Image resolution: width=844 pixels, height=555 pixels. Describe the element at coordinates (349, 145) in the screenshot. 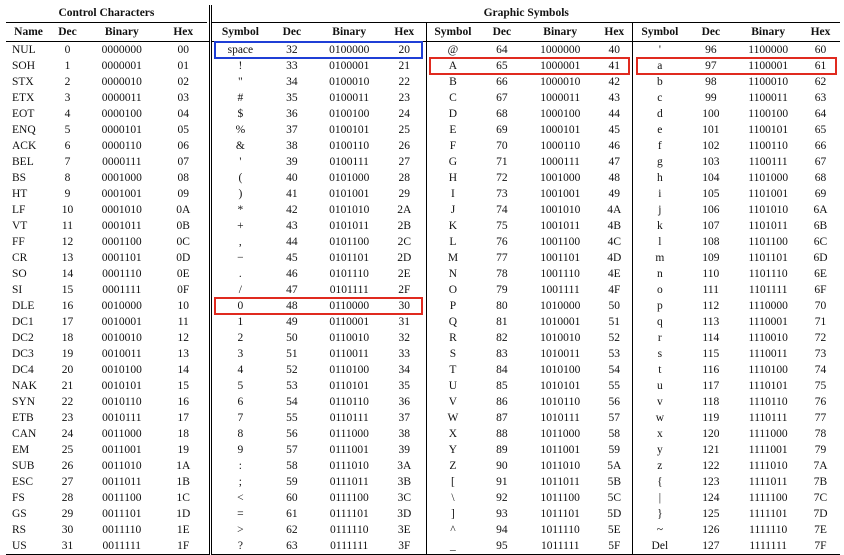

I see `graphic1-binary-cell: 0100110` at that location.